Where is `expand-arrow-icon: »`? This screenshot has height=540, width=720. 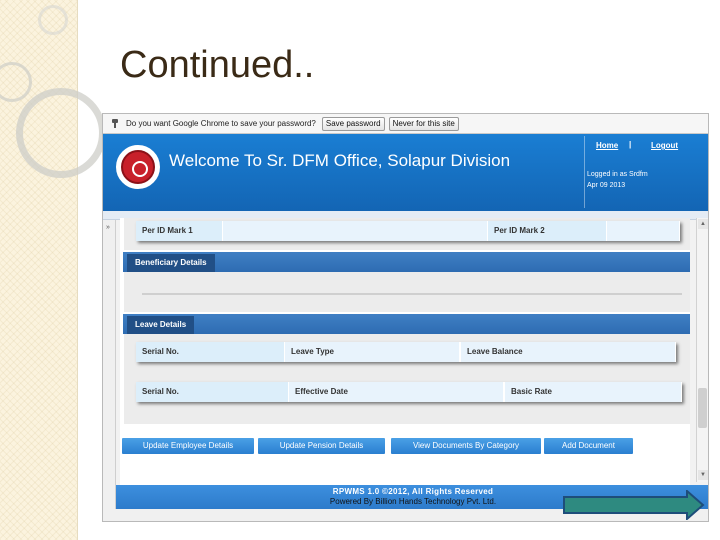
expand-arrow-icon: » is located at coordinates (108, 227).